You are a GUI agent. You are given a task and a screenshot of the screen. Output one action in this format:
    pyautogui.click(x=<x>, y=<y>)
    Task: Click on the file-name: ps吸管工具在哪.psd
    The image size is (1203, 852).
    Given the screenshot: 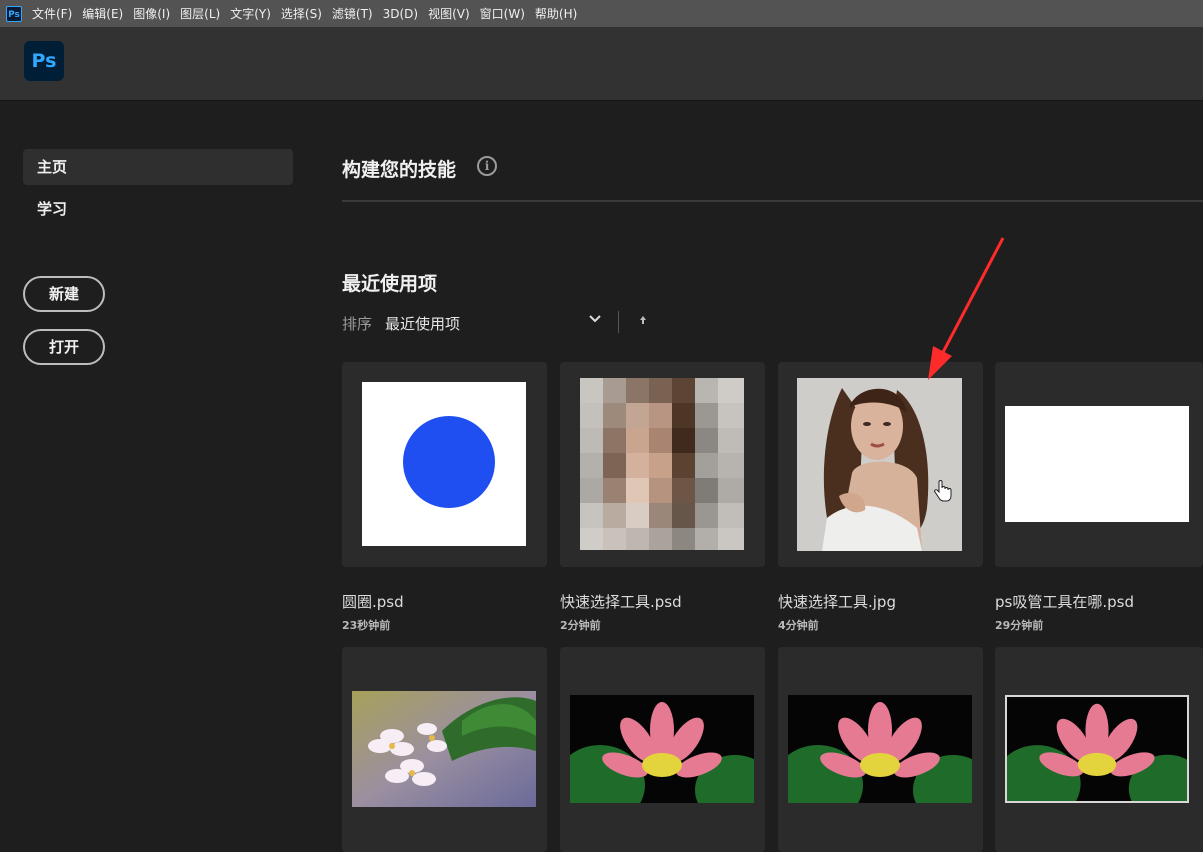 What is the action you would take?
    pyautogui.click(x=1064, y=601)
    